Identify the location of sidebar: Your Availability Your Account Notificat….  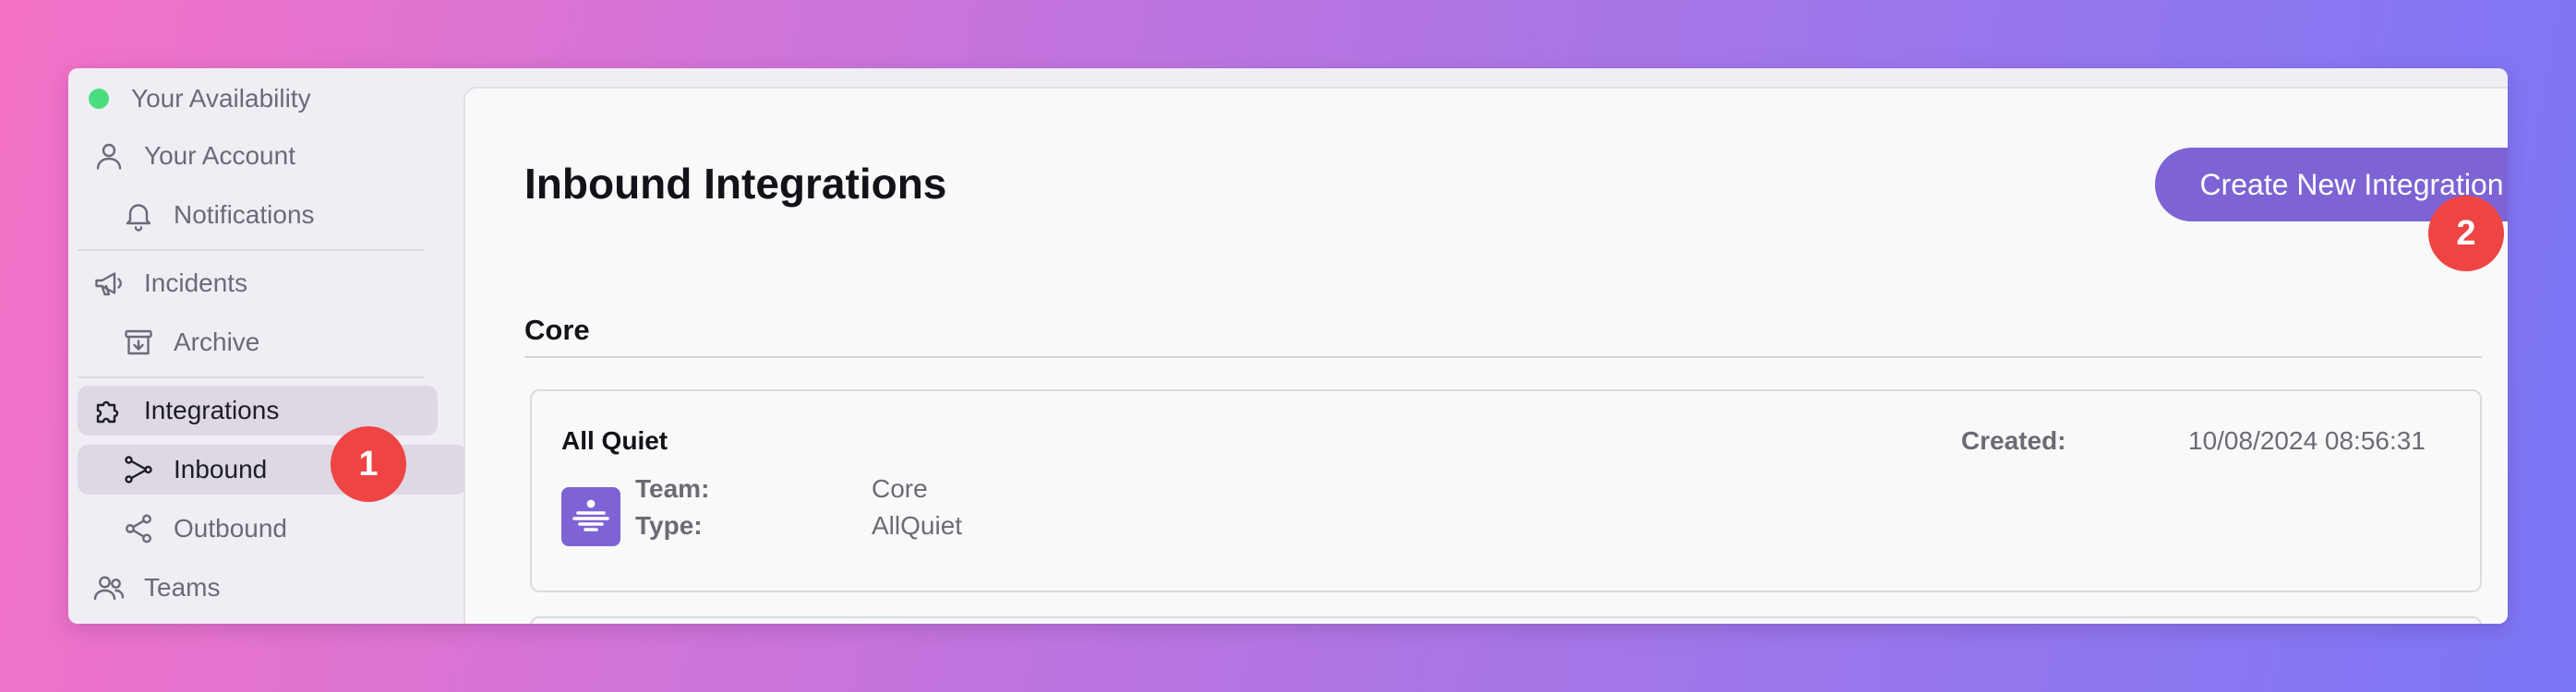
(267, 346).